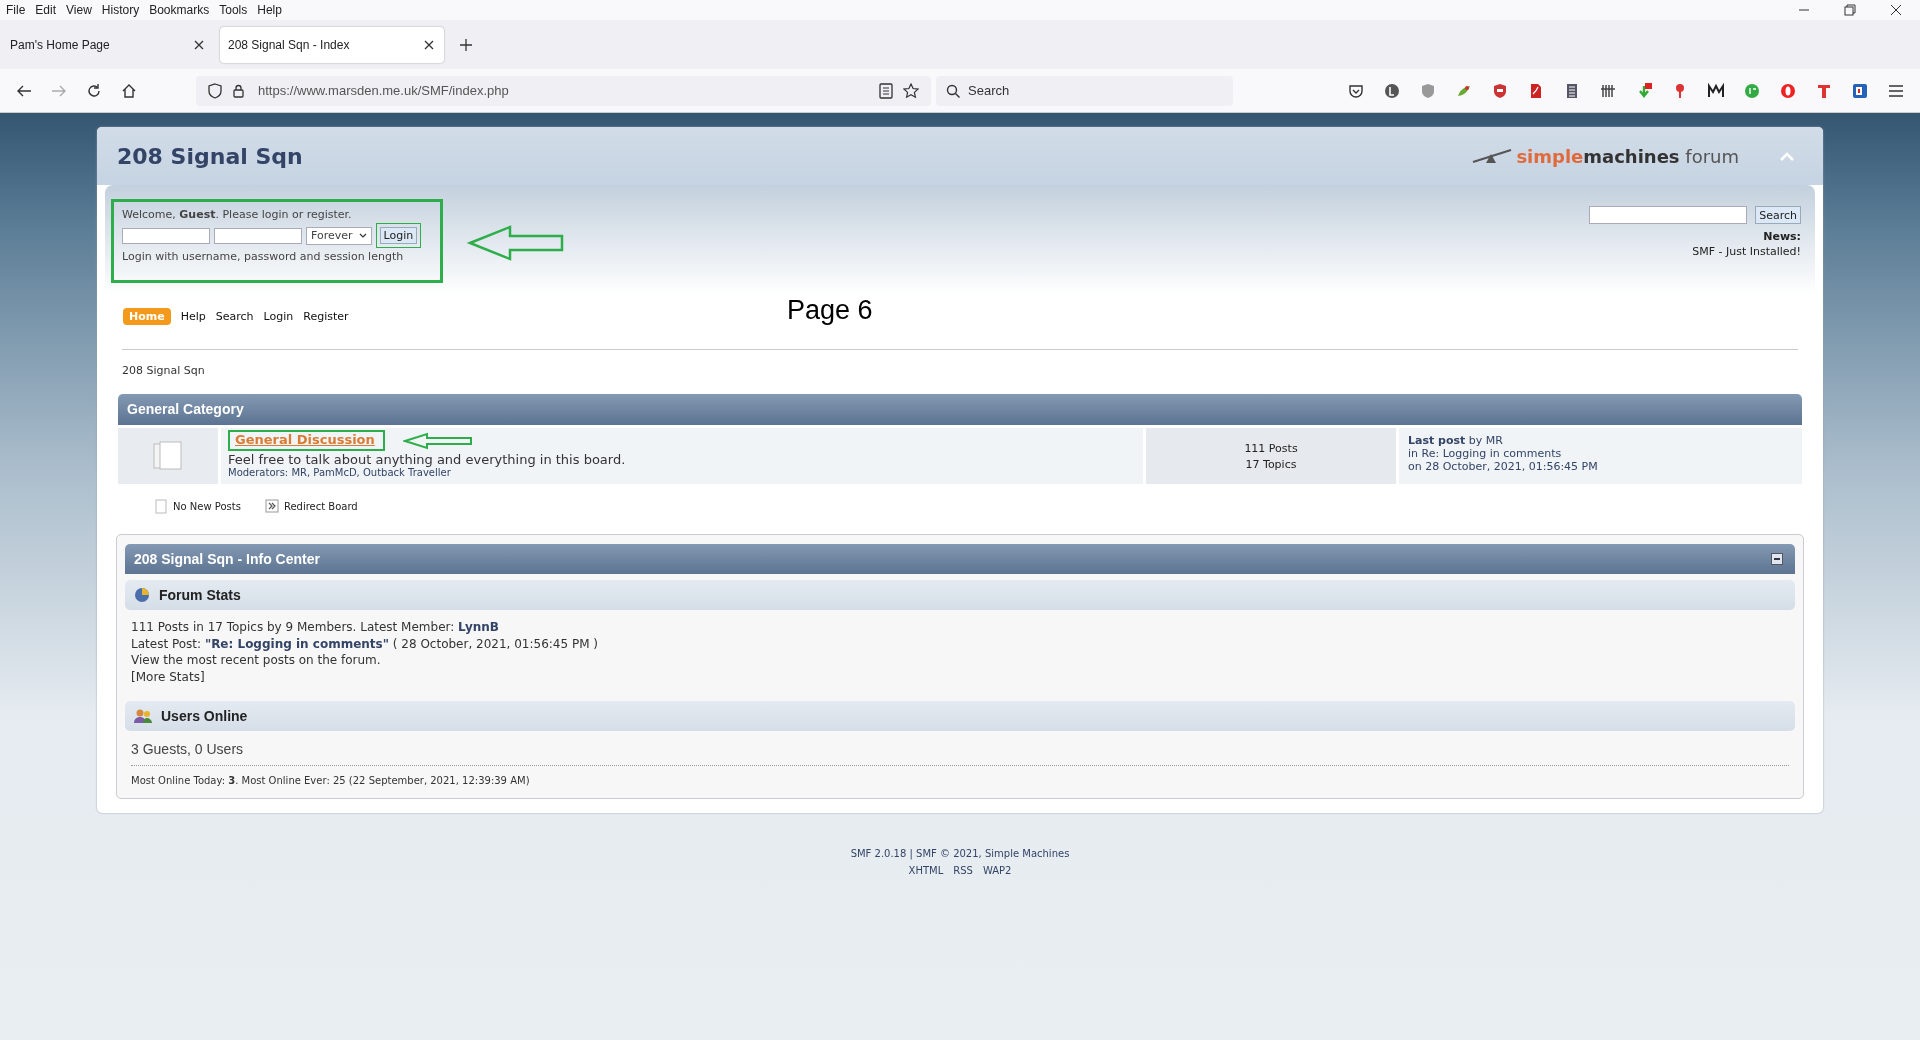 This screenshot has height=1040, width=1920. Describe the element at coordinates (227, 559) in the screenshot. I see `info-center-title: 208 Signal Sqn - Info Center` at that location.